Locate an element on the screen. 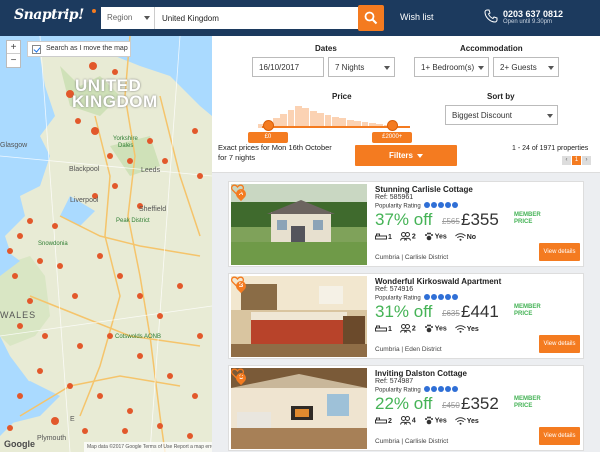 Image resolution: width=600 pixels, height=452 pixels. member-price: £441 is located at coordinates (480, 311).